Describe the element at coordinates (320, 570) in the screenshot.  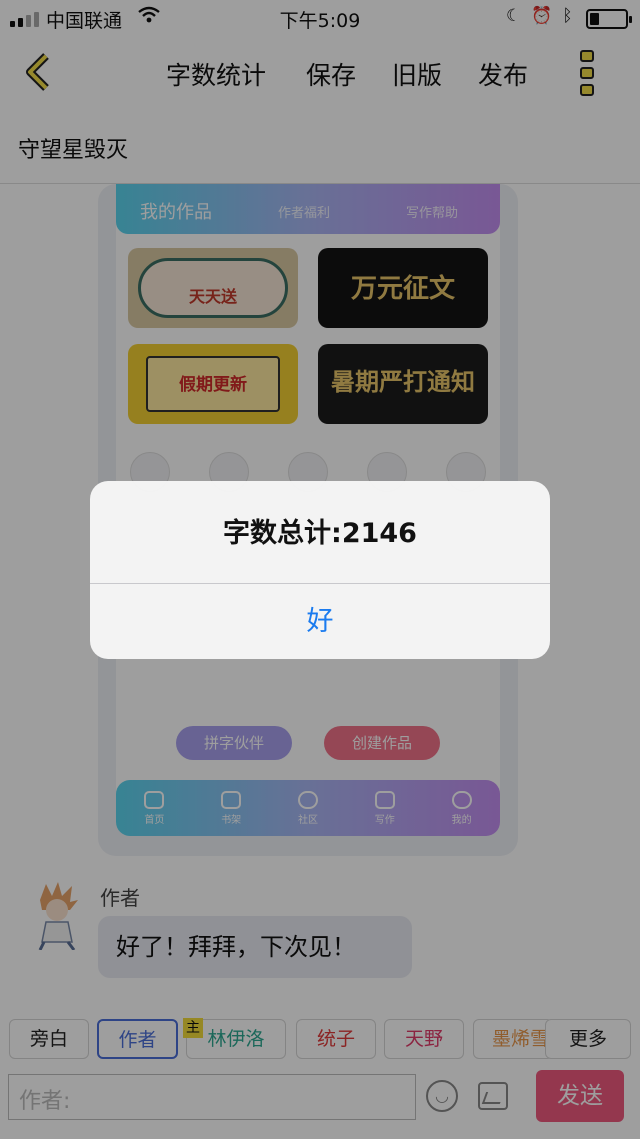
I see `word-count-alert: 字数总计:2146 好` at that location.